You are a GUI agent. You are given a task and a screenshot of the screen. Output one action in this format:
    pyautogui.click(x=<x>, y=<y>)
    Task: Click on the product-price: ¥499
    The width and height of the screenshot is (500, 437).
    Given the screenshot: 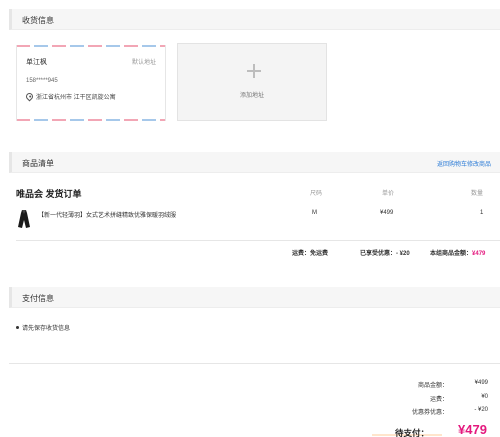 What is the action you would take?
    pyautogui.click(x=387, y=213)
    